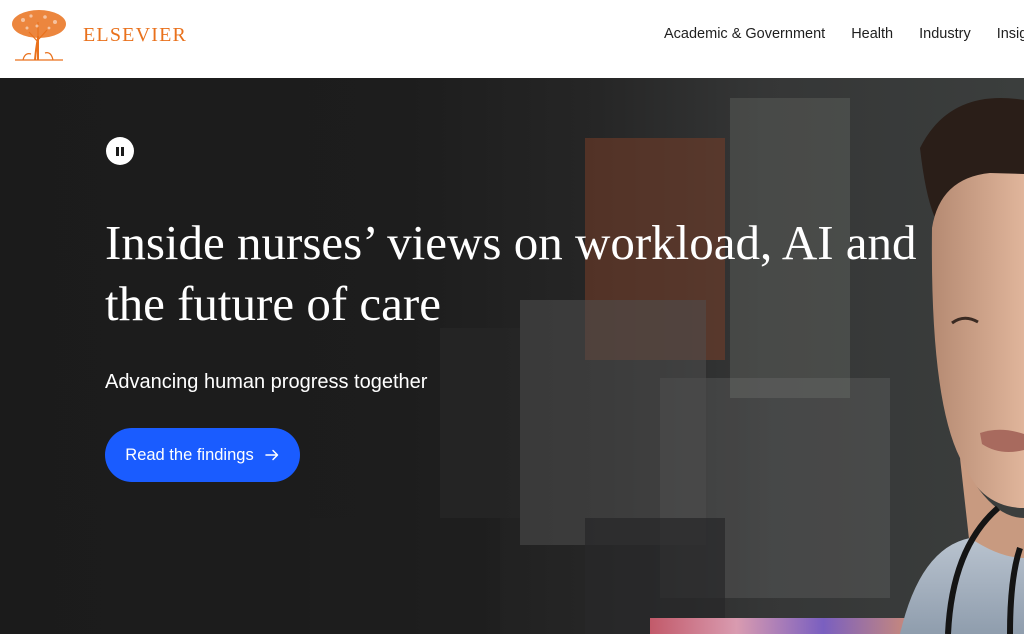 Image resolution: width=1024 pixels, height=634 pixels. What do you see at coordinates (271, 455) in the screenshot?
I see `arrow-right-icon` at bounding box center [271, 455].